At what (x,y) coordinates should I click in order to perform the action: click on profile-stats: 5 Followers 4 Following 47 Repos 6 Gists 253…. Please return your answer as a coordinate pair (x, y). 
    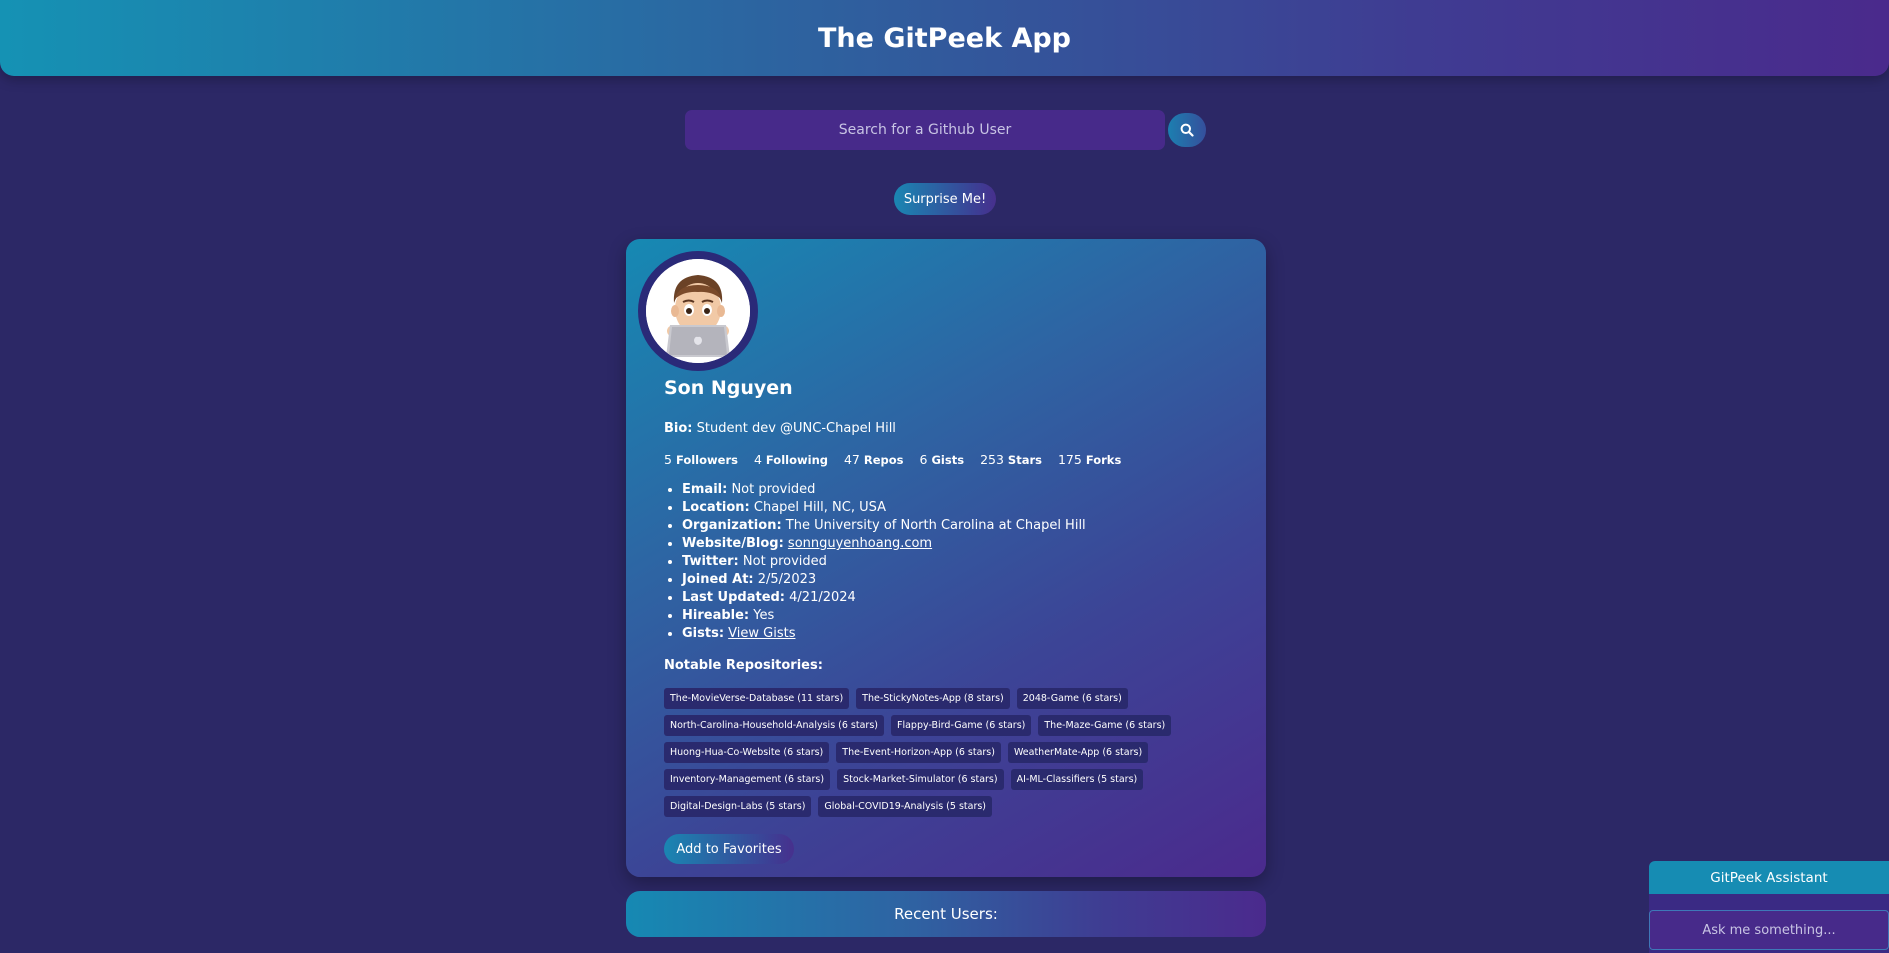
    Looking at the image, I should click on (892, 459).